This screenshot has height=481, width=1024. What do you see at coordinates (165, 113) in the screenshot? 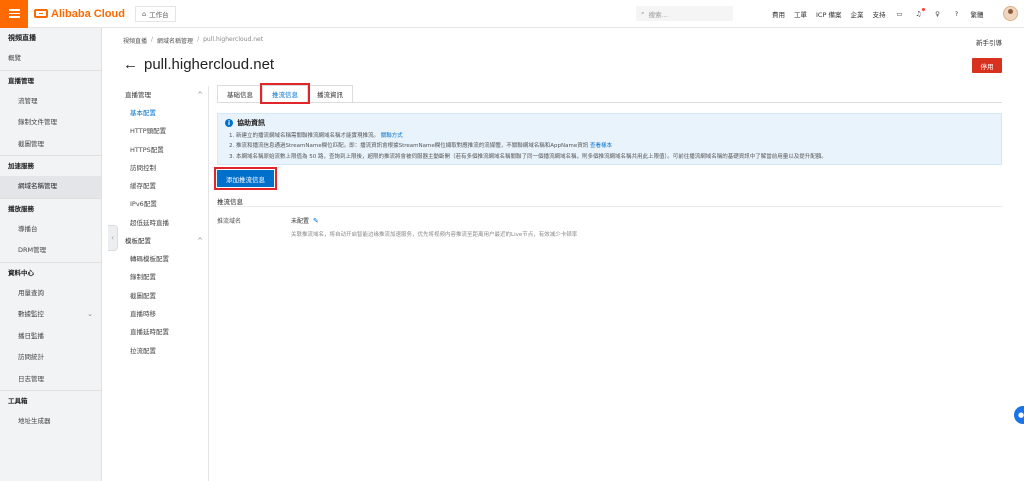
I see `config-item-basic: 基本配置` at bounding box center [165, 113].